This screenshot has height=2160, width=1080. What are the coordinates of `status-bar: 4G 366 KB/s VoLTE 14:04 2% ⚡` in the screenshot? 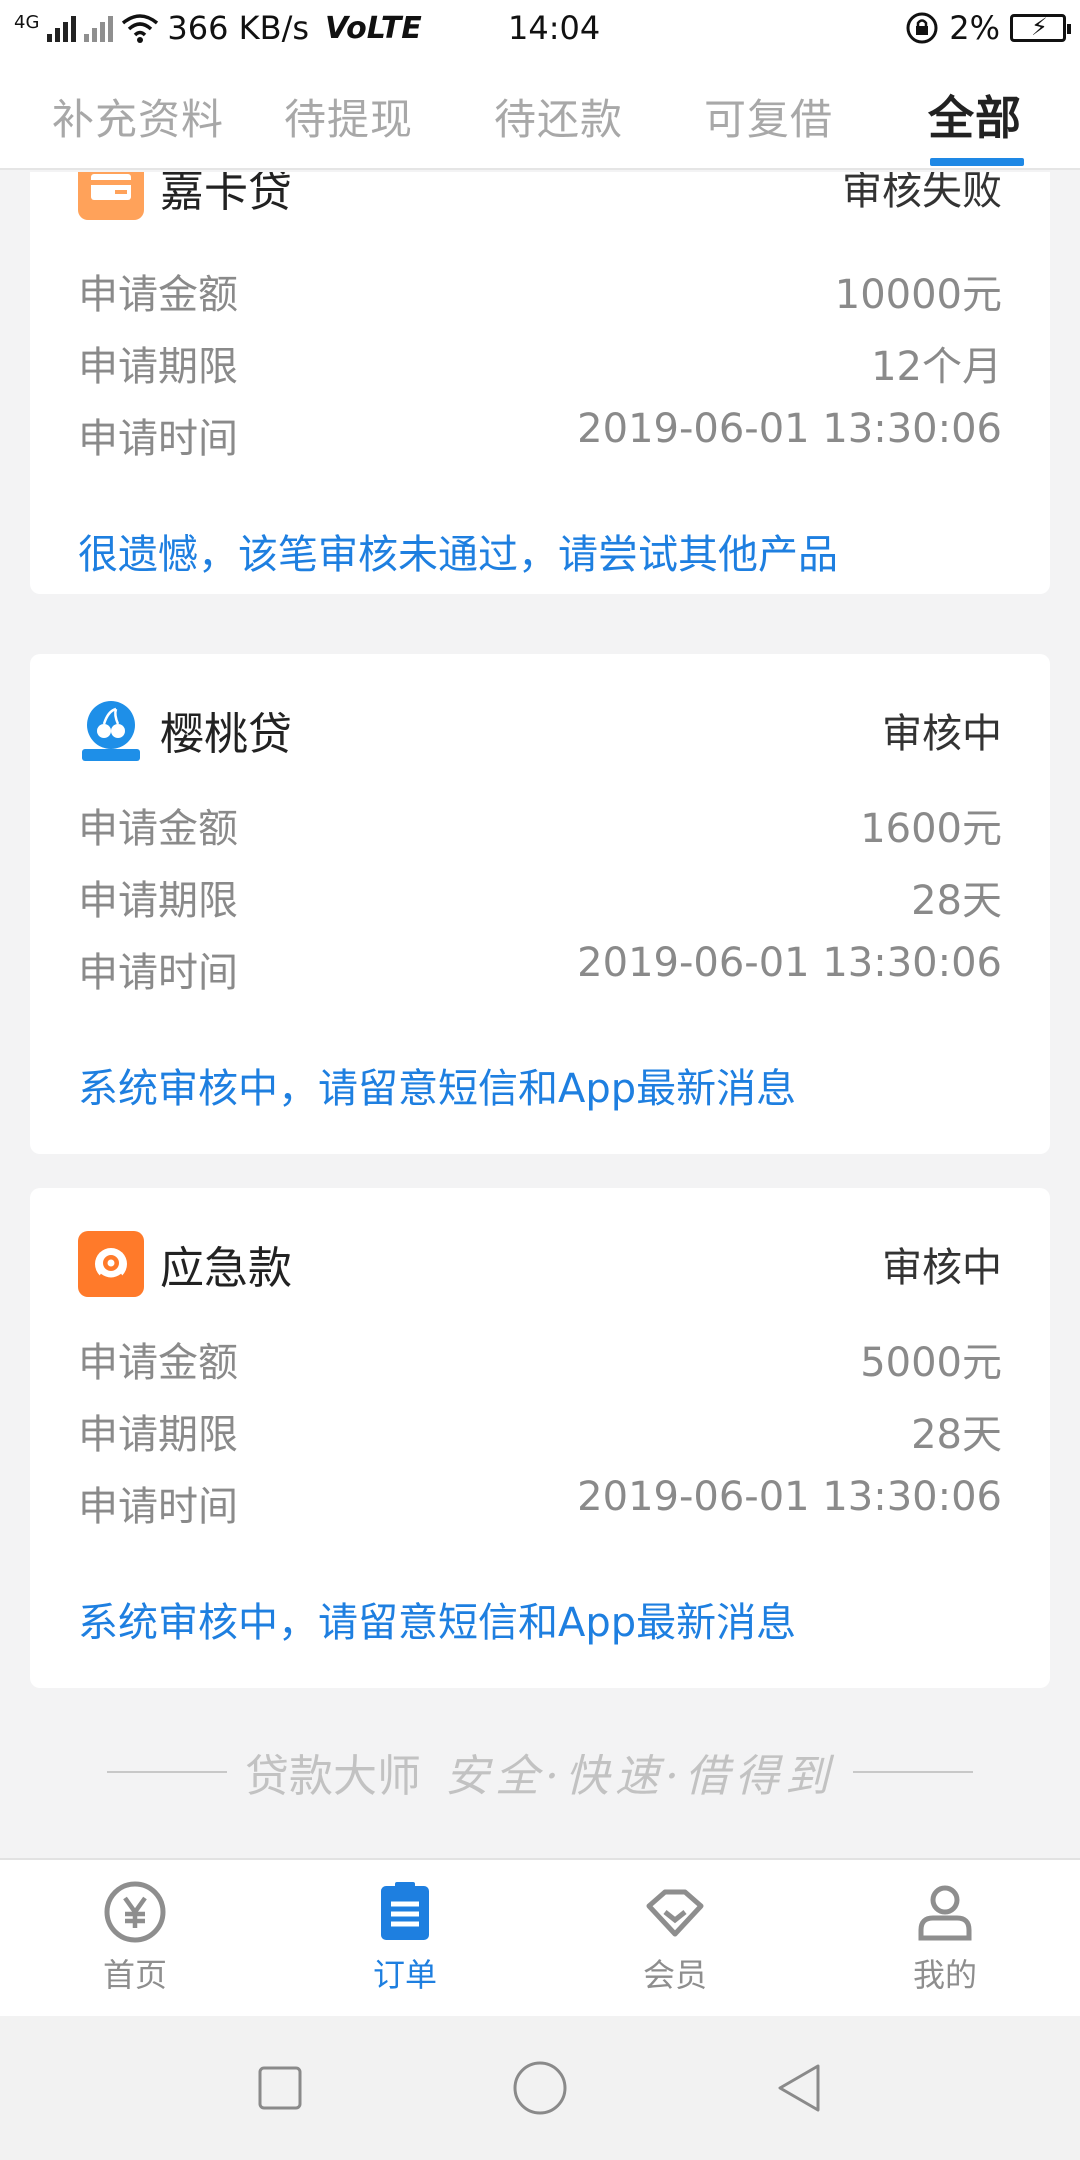 It's located at (540, 28).